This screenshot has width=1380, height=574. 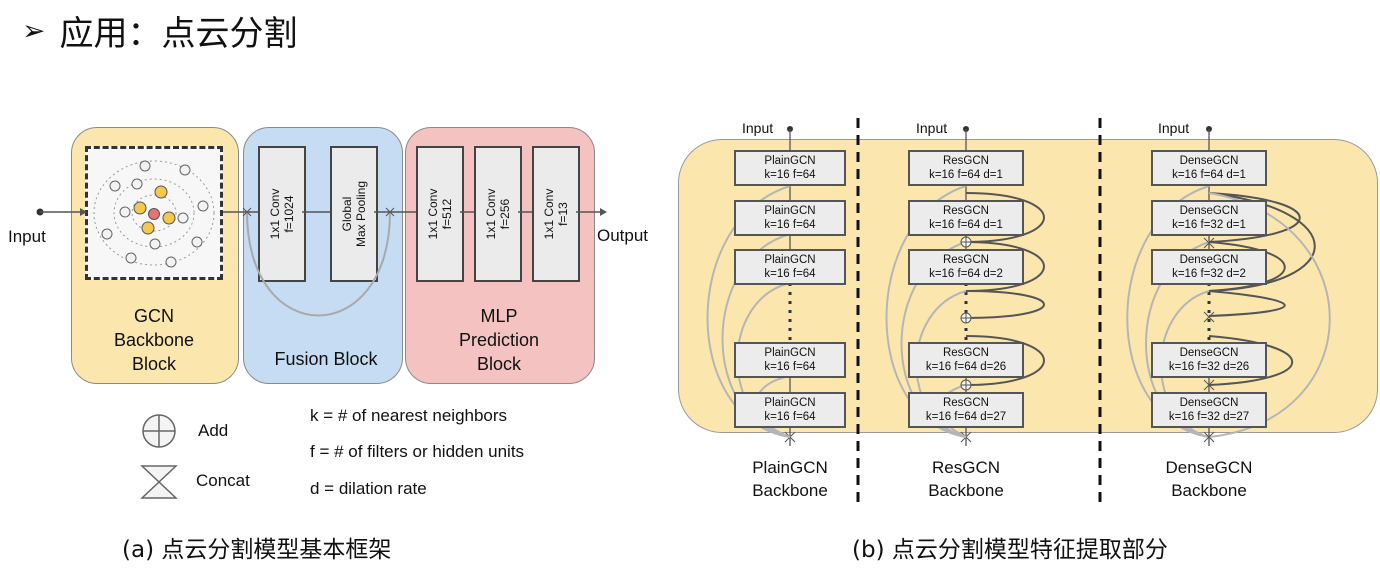 I want to click on dense-box-3-name: DenseGCN, so click(x=1209, y=260).